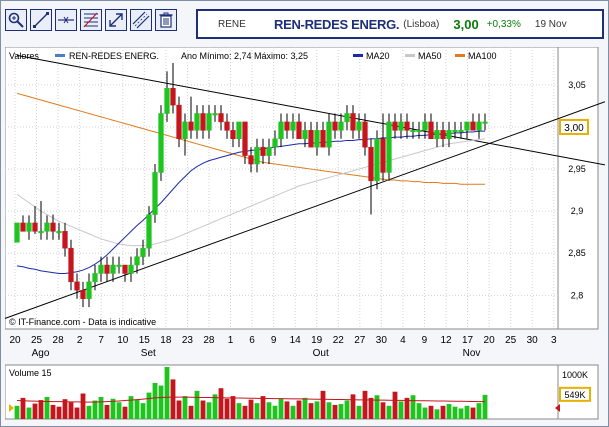 The image size is (609, 427). Describe the element at coordinates (80, 340) in the screenshot. I see `x-tick-label: 2` at that location.